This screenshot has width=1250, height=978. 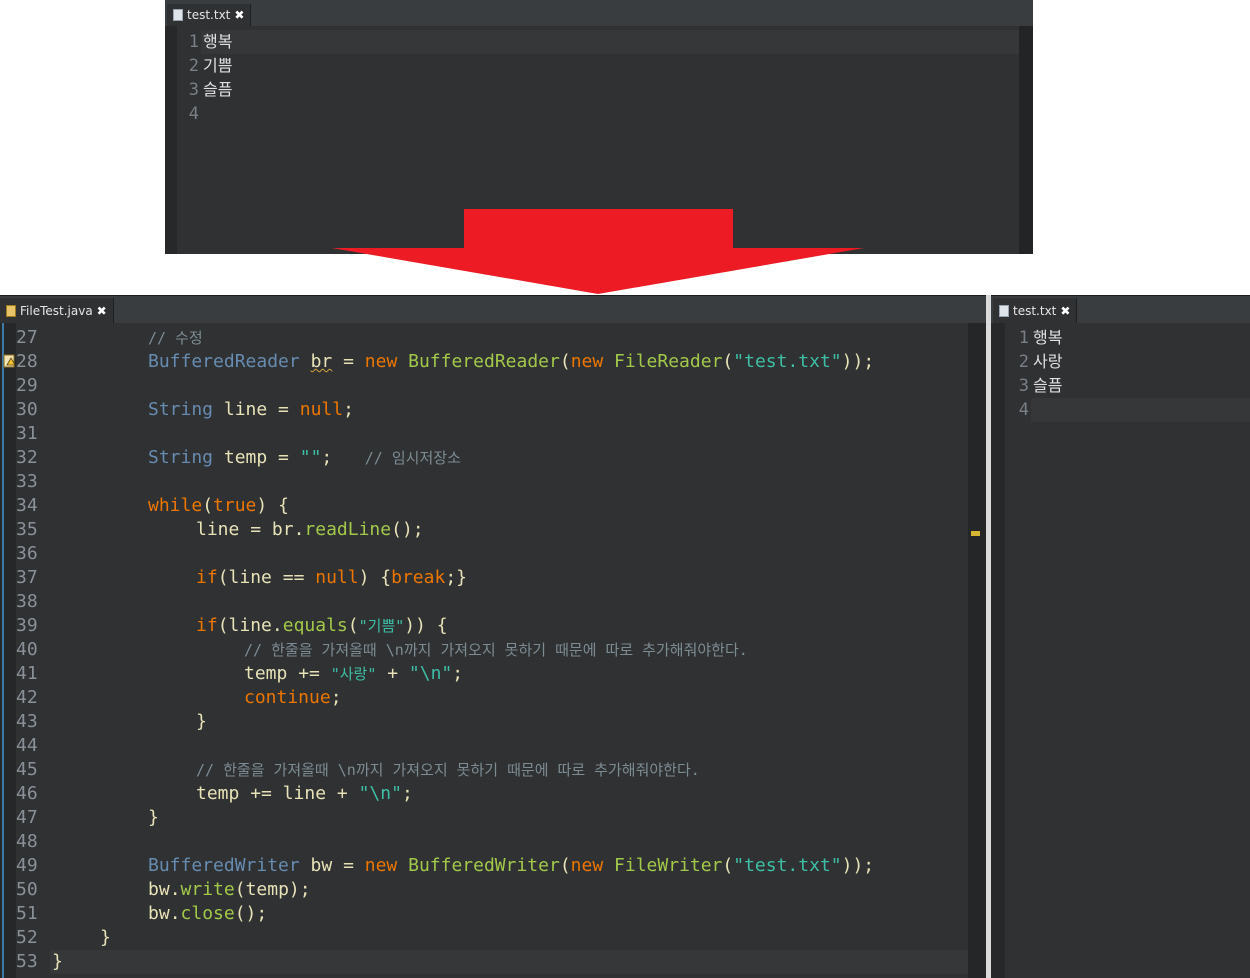 What do you see at coordinates (375, 577) in the screenshot?
I see `paren-token: ) {` at bounding box center [375, 577].